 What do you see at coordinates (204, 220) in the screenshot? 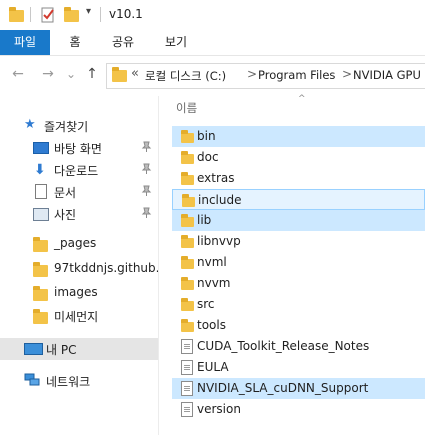
I see `file-name: lib` at bounding box center [204, 220].